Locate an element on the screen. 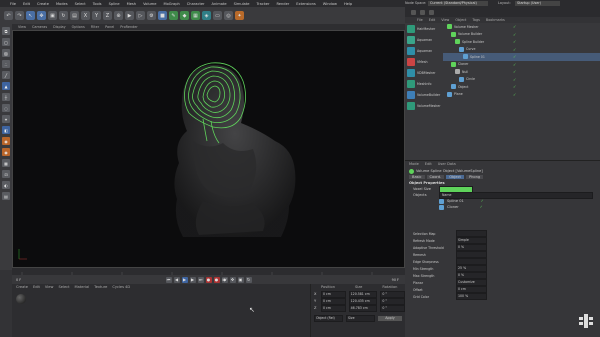  menu-item: Tools is located at coordinates (97, 4).